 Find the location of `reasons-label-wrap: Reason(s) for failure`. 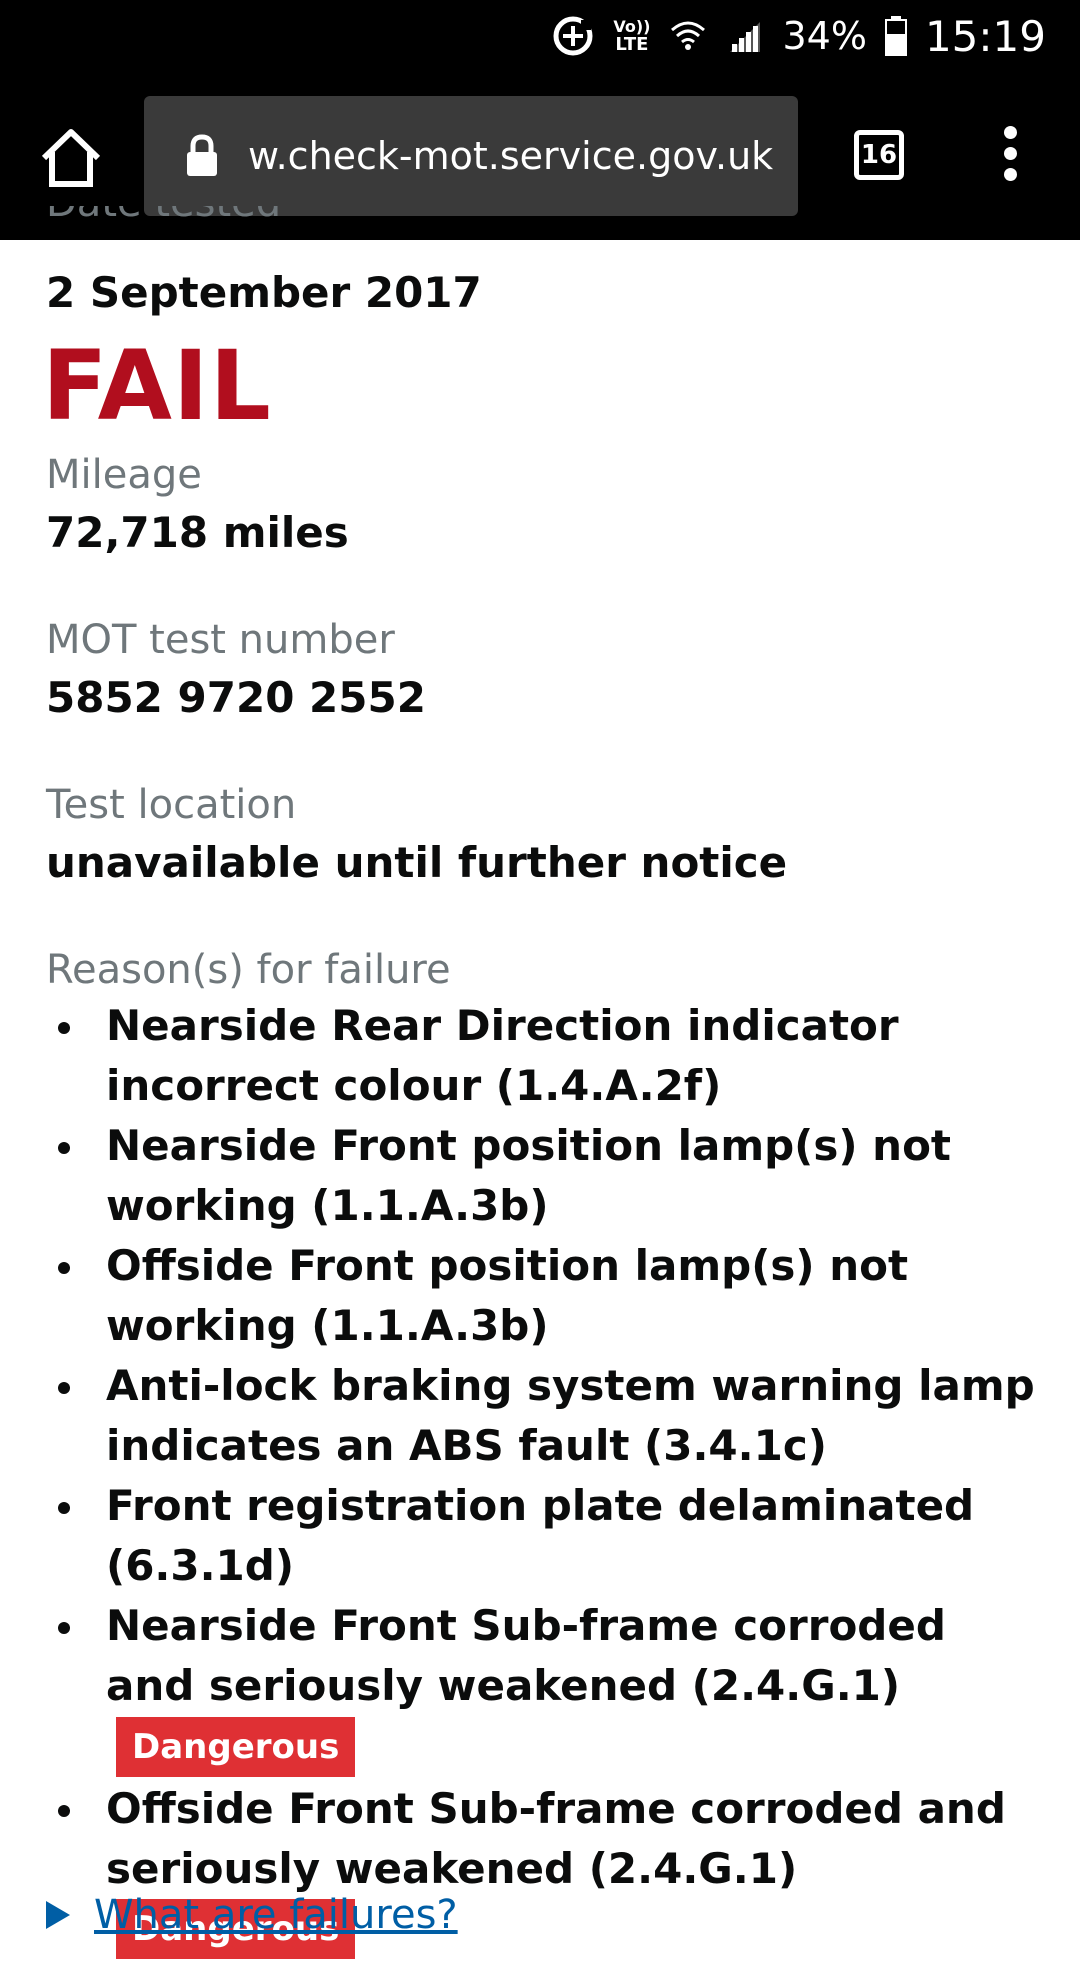

reasons-label-wrap: Reason(s) for failure is located at coordinates (248, 970).